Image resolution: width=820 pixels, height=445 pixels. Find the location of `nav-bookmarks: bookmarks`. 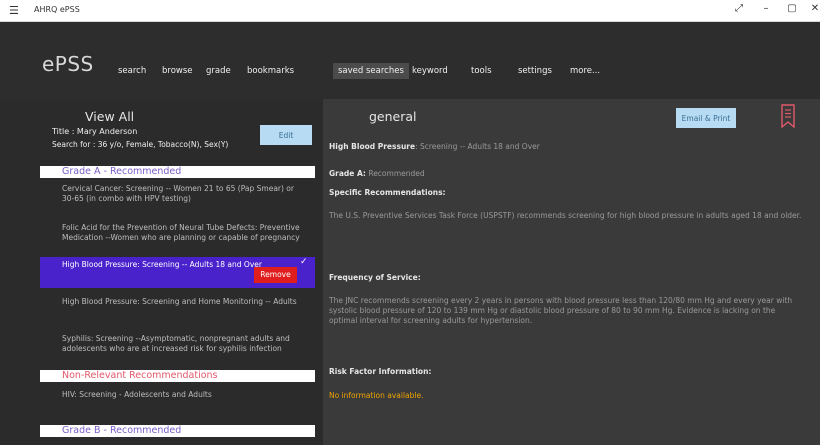

nav-bookmarks: bookmarks is located at coordinates (270, 71).